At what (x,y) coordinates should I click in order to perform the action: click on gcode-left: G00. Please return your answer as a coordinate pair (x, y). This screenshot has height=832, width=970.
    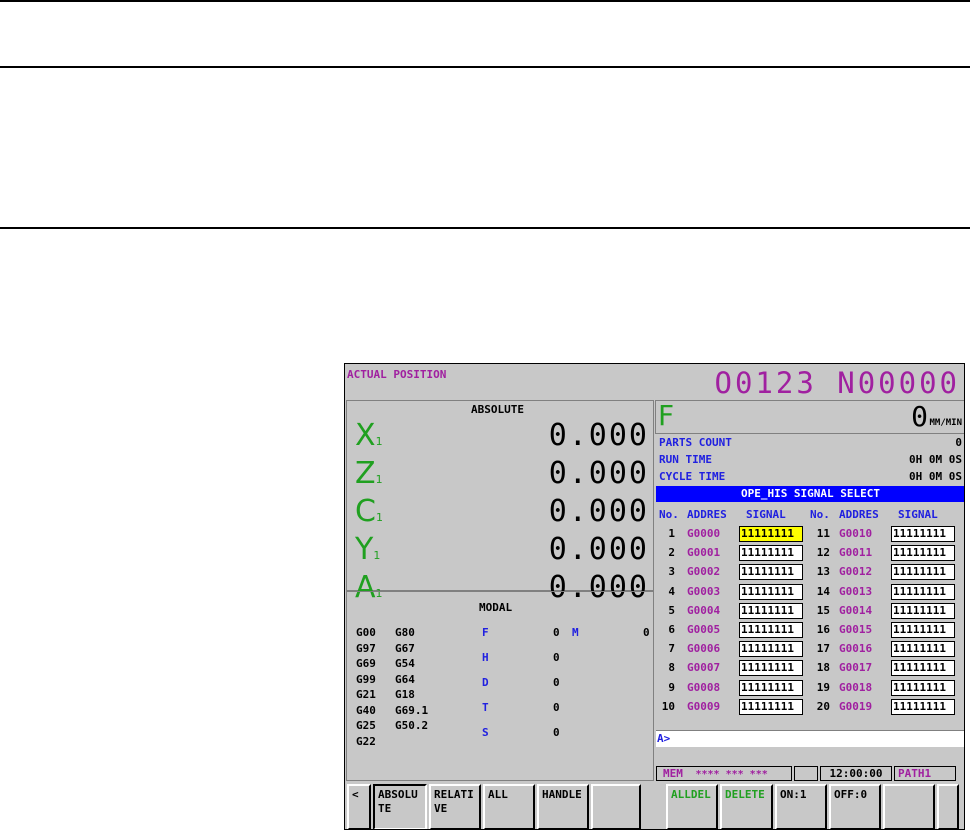
    Looking at the image, I should click on (366, 632).